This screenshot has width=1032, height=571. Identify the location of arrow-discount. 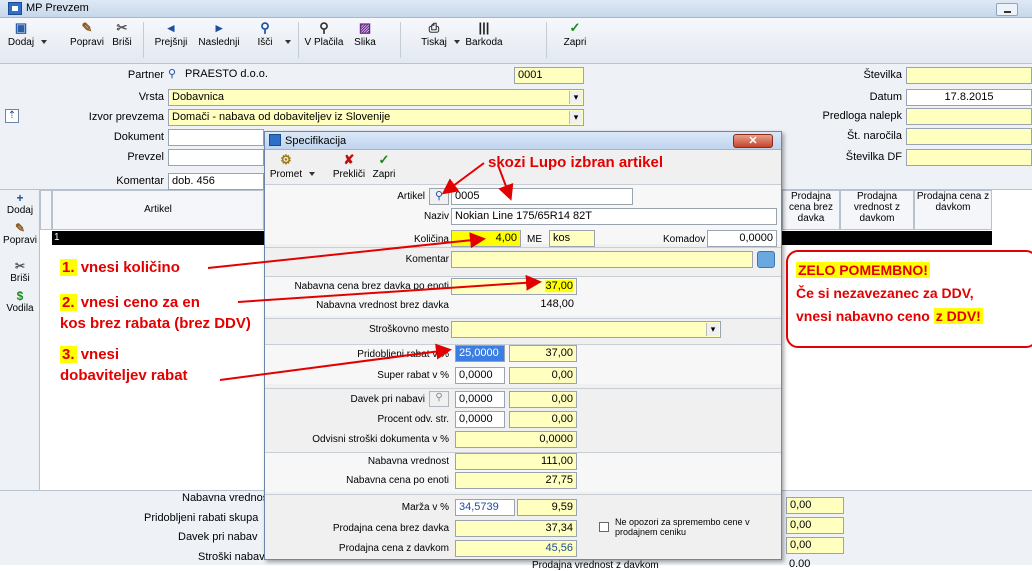
(335, 362).